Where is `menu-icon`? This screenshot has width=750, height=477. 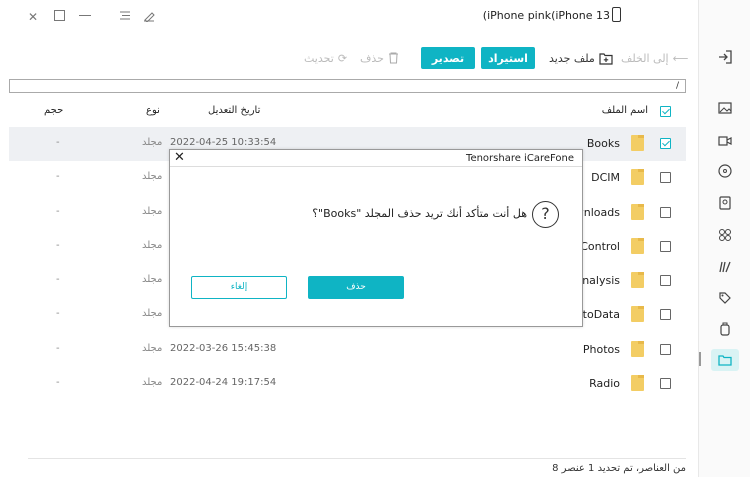
menu-icon is located at coordinates (124, 17).